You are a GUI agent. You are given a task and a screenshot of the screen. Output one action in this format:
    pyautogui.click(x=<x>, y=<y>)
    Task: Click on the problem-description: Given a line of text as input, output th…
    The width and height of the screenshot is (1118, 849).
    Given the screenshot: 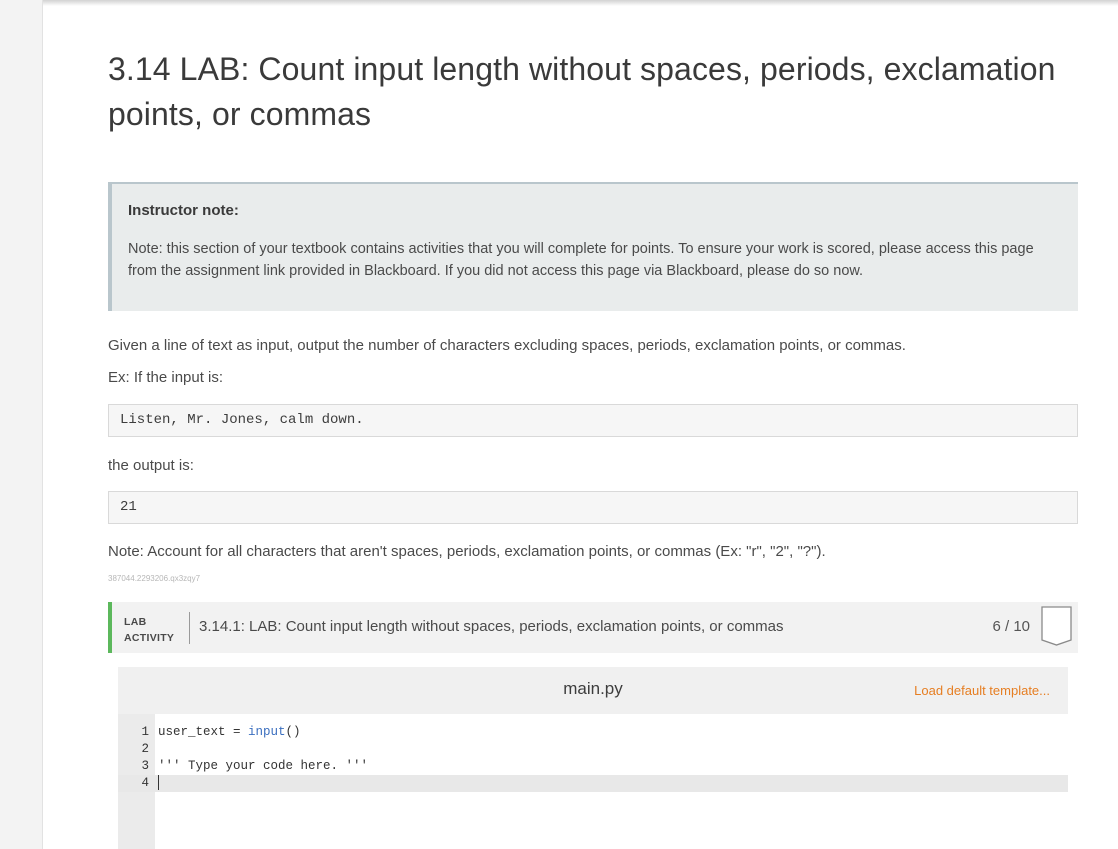 What is the action you would take?
    pyautogui.click(x=507, y=345)
    